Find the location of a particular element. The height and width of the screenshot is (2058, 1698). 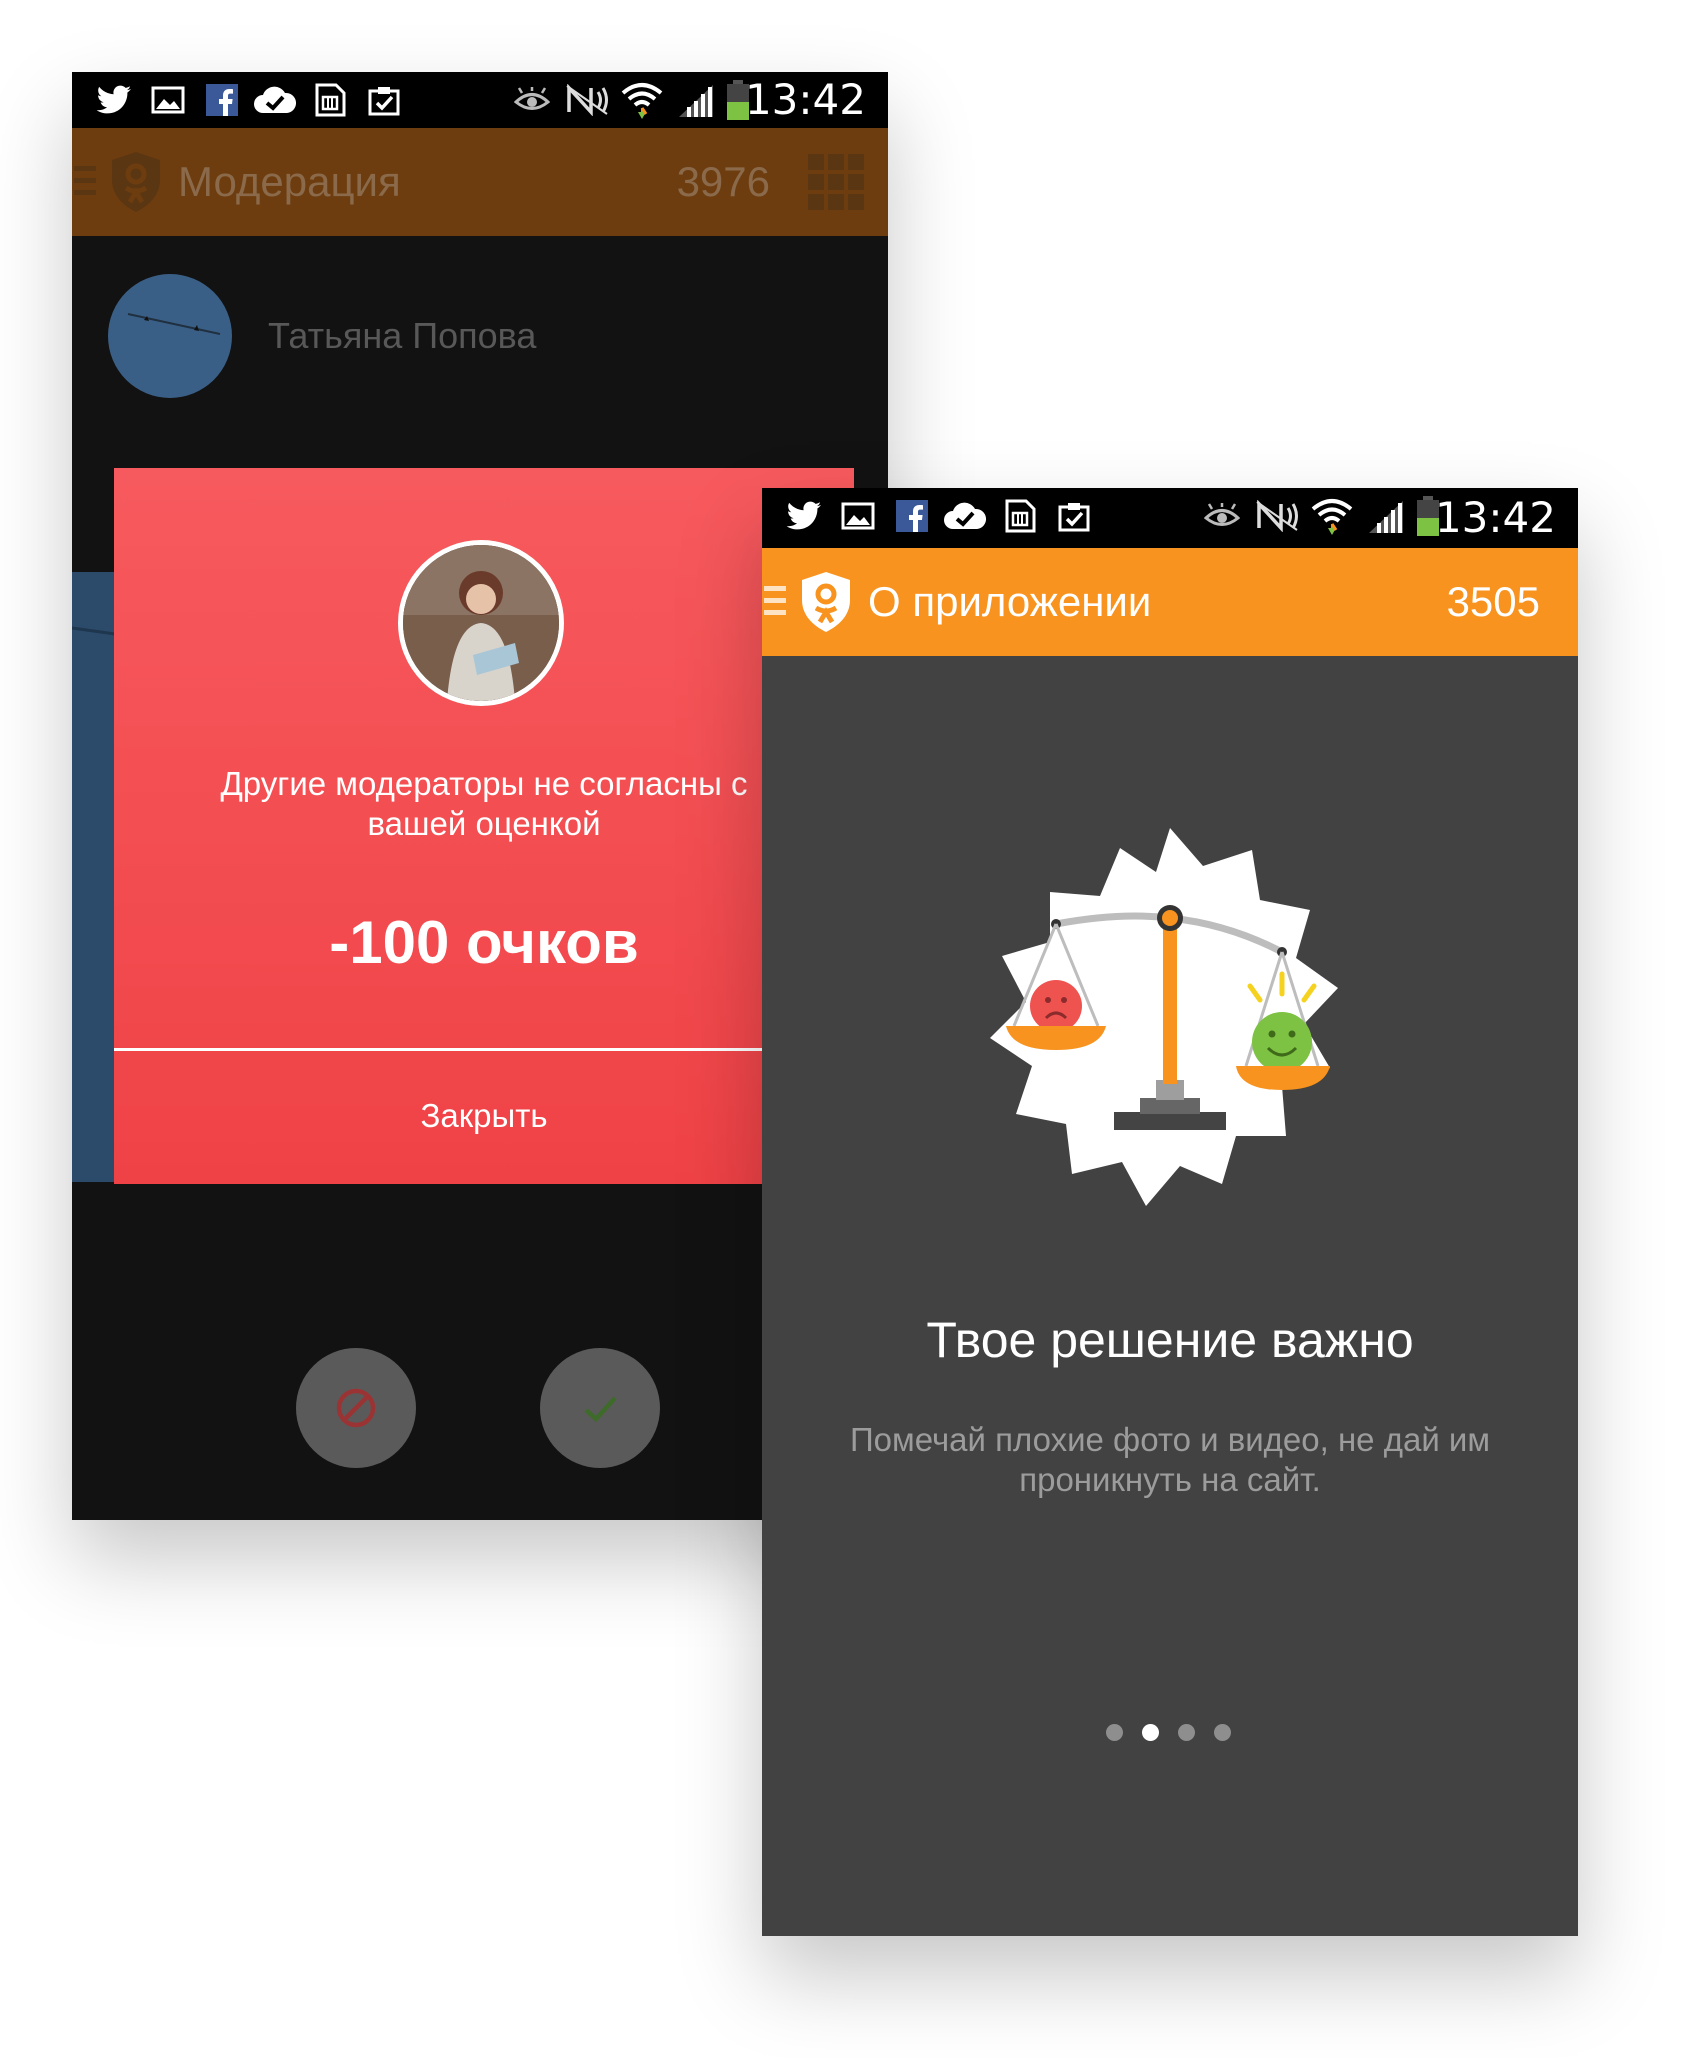

balance-scale-illustration is located at coordinates (1170, 1038).